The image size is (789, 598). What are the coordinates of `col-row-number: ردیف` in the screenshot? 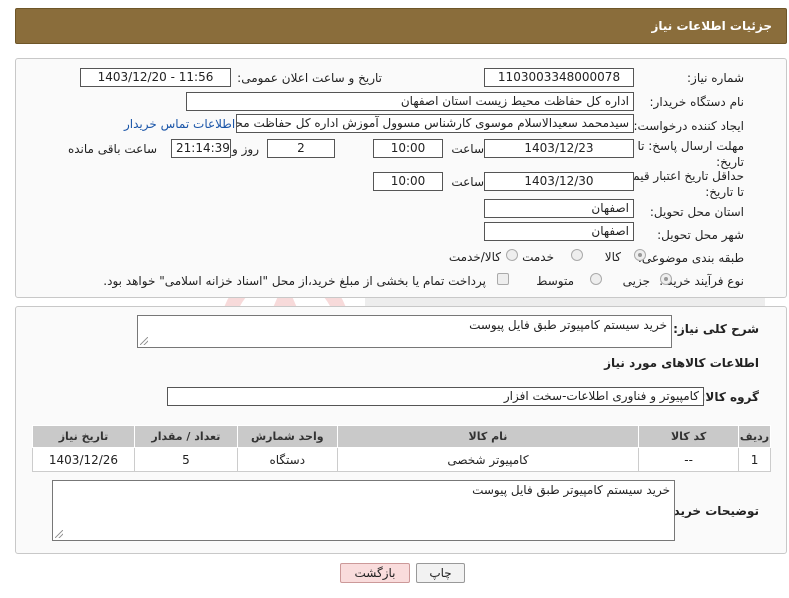 It's located at (754, 436).